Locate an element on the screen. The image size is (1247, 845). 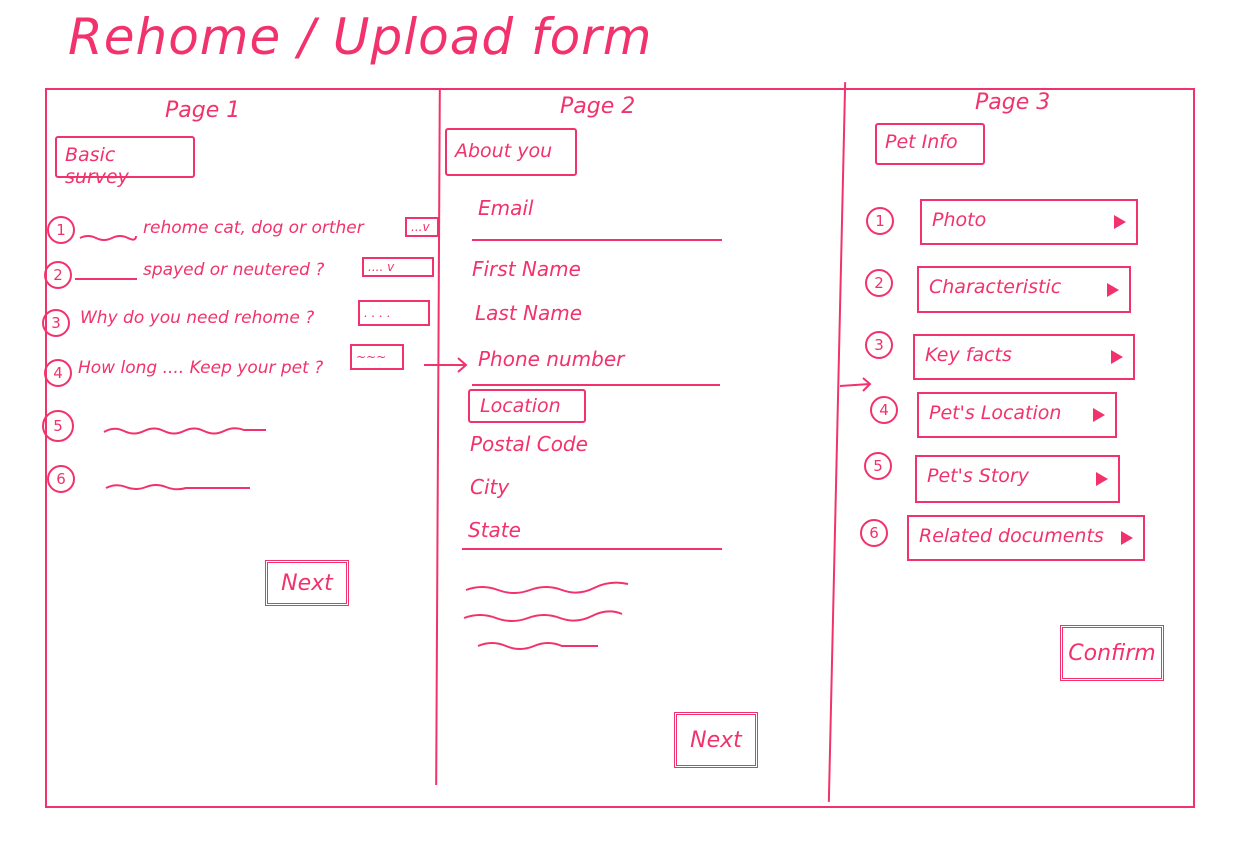
phone-number-field is located at coordinates (596, 385).